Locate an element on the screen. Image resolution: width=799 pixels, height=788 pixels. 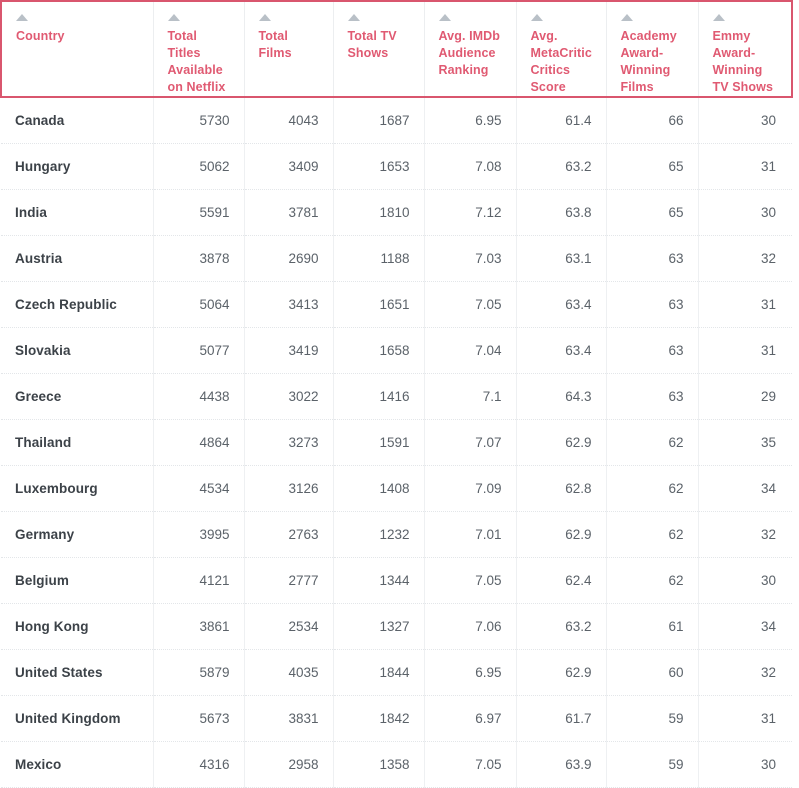
cell-imdb: 7.08 is located at coordinates (470, 166).